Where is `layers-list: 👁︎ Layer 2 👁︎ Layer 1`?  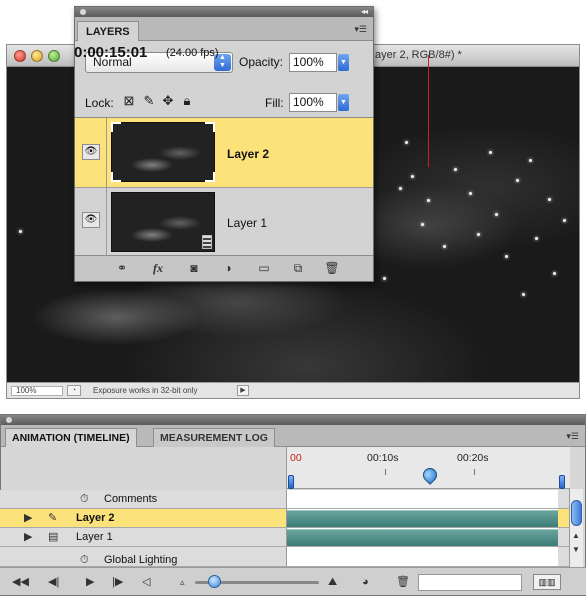
layers-list: 👁︎ Layer 2 👁︎ Layer 1 is located at coordinates (224, 187).